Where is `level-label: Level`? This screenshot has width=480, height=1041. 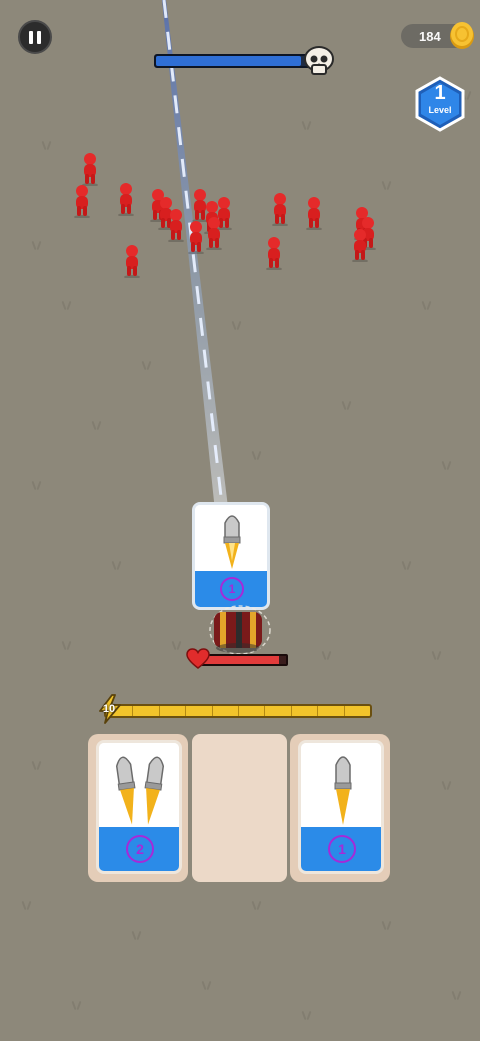
level-label: Level is located at coordinates (440, 110).